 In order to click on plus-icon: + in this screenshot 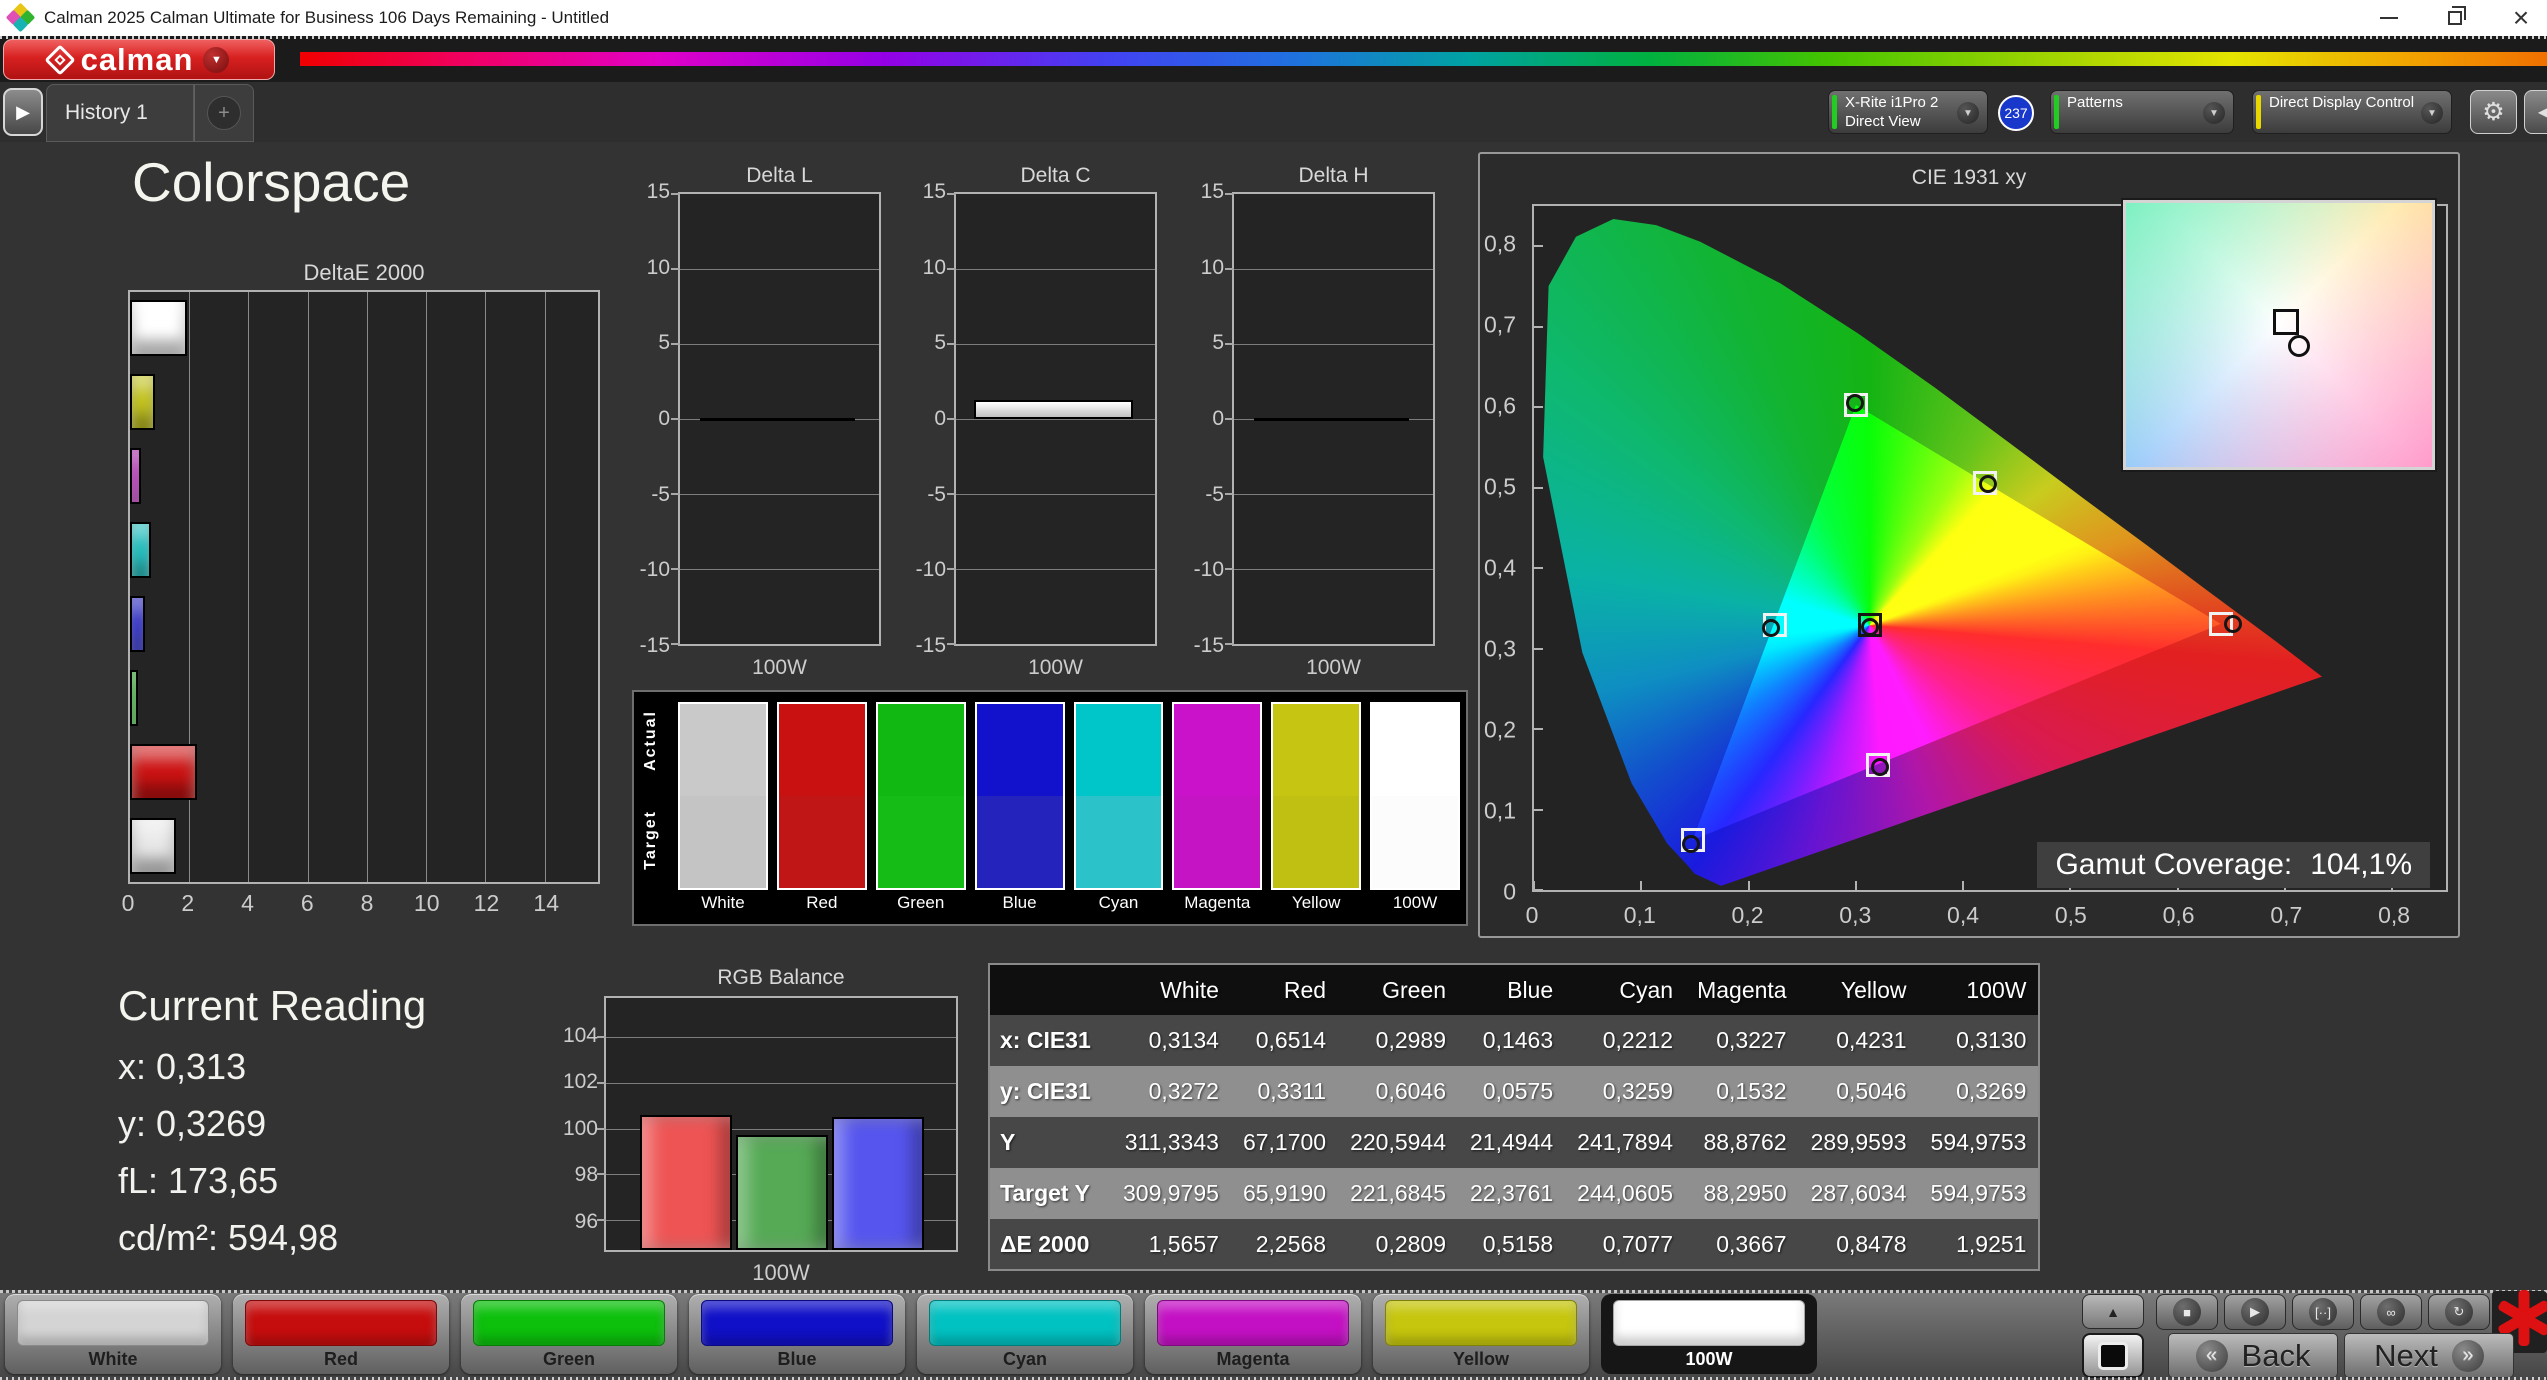, I will do `click(224, 113)`.